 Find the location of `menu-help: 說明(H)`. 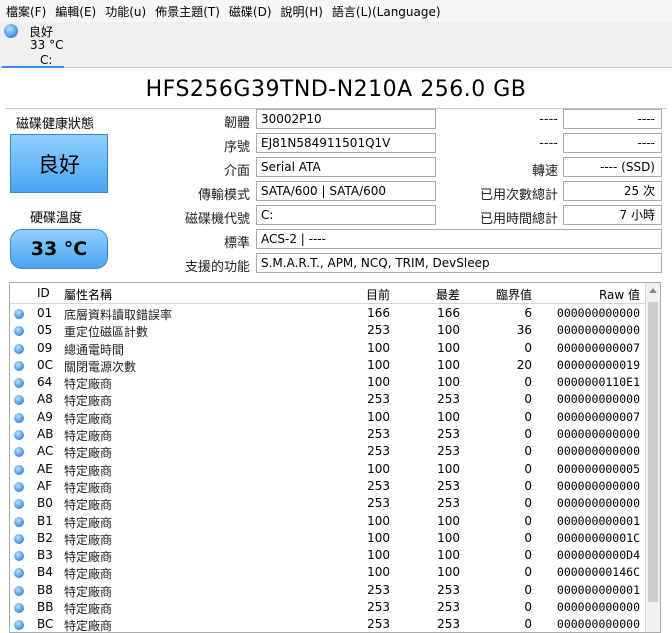

menu-help: 說明(H) is located at coordinates (302, 11).